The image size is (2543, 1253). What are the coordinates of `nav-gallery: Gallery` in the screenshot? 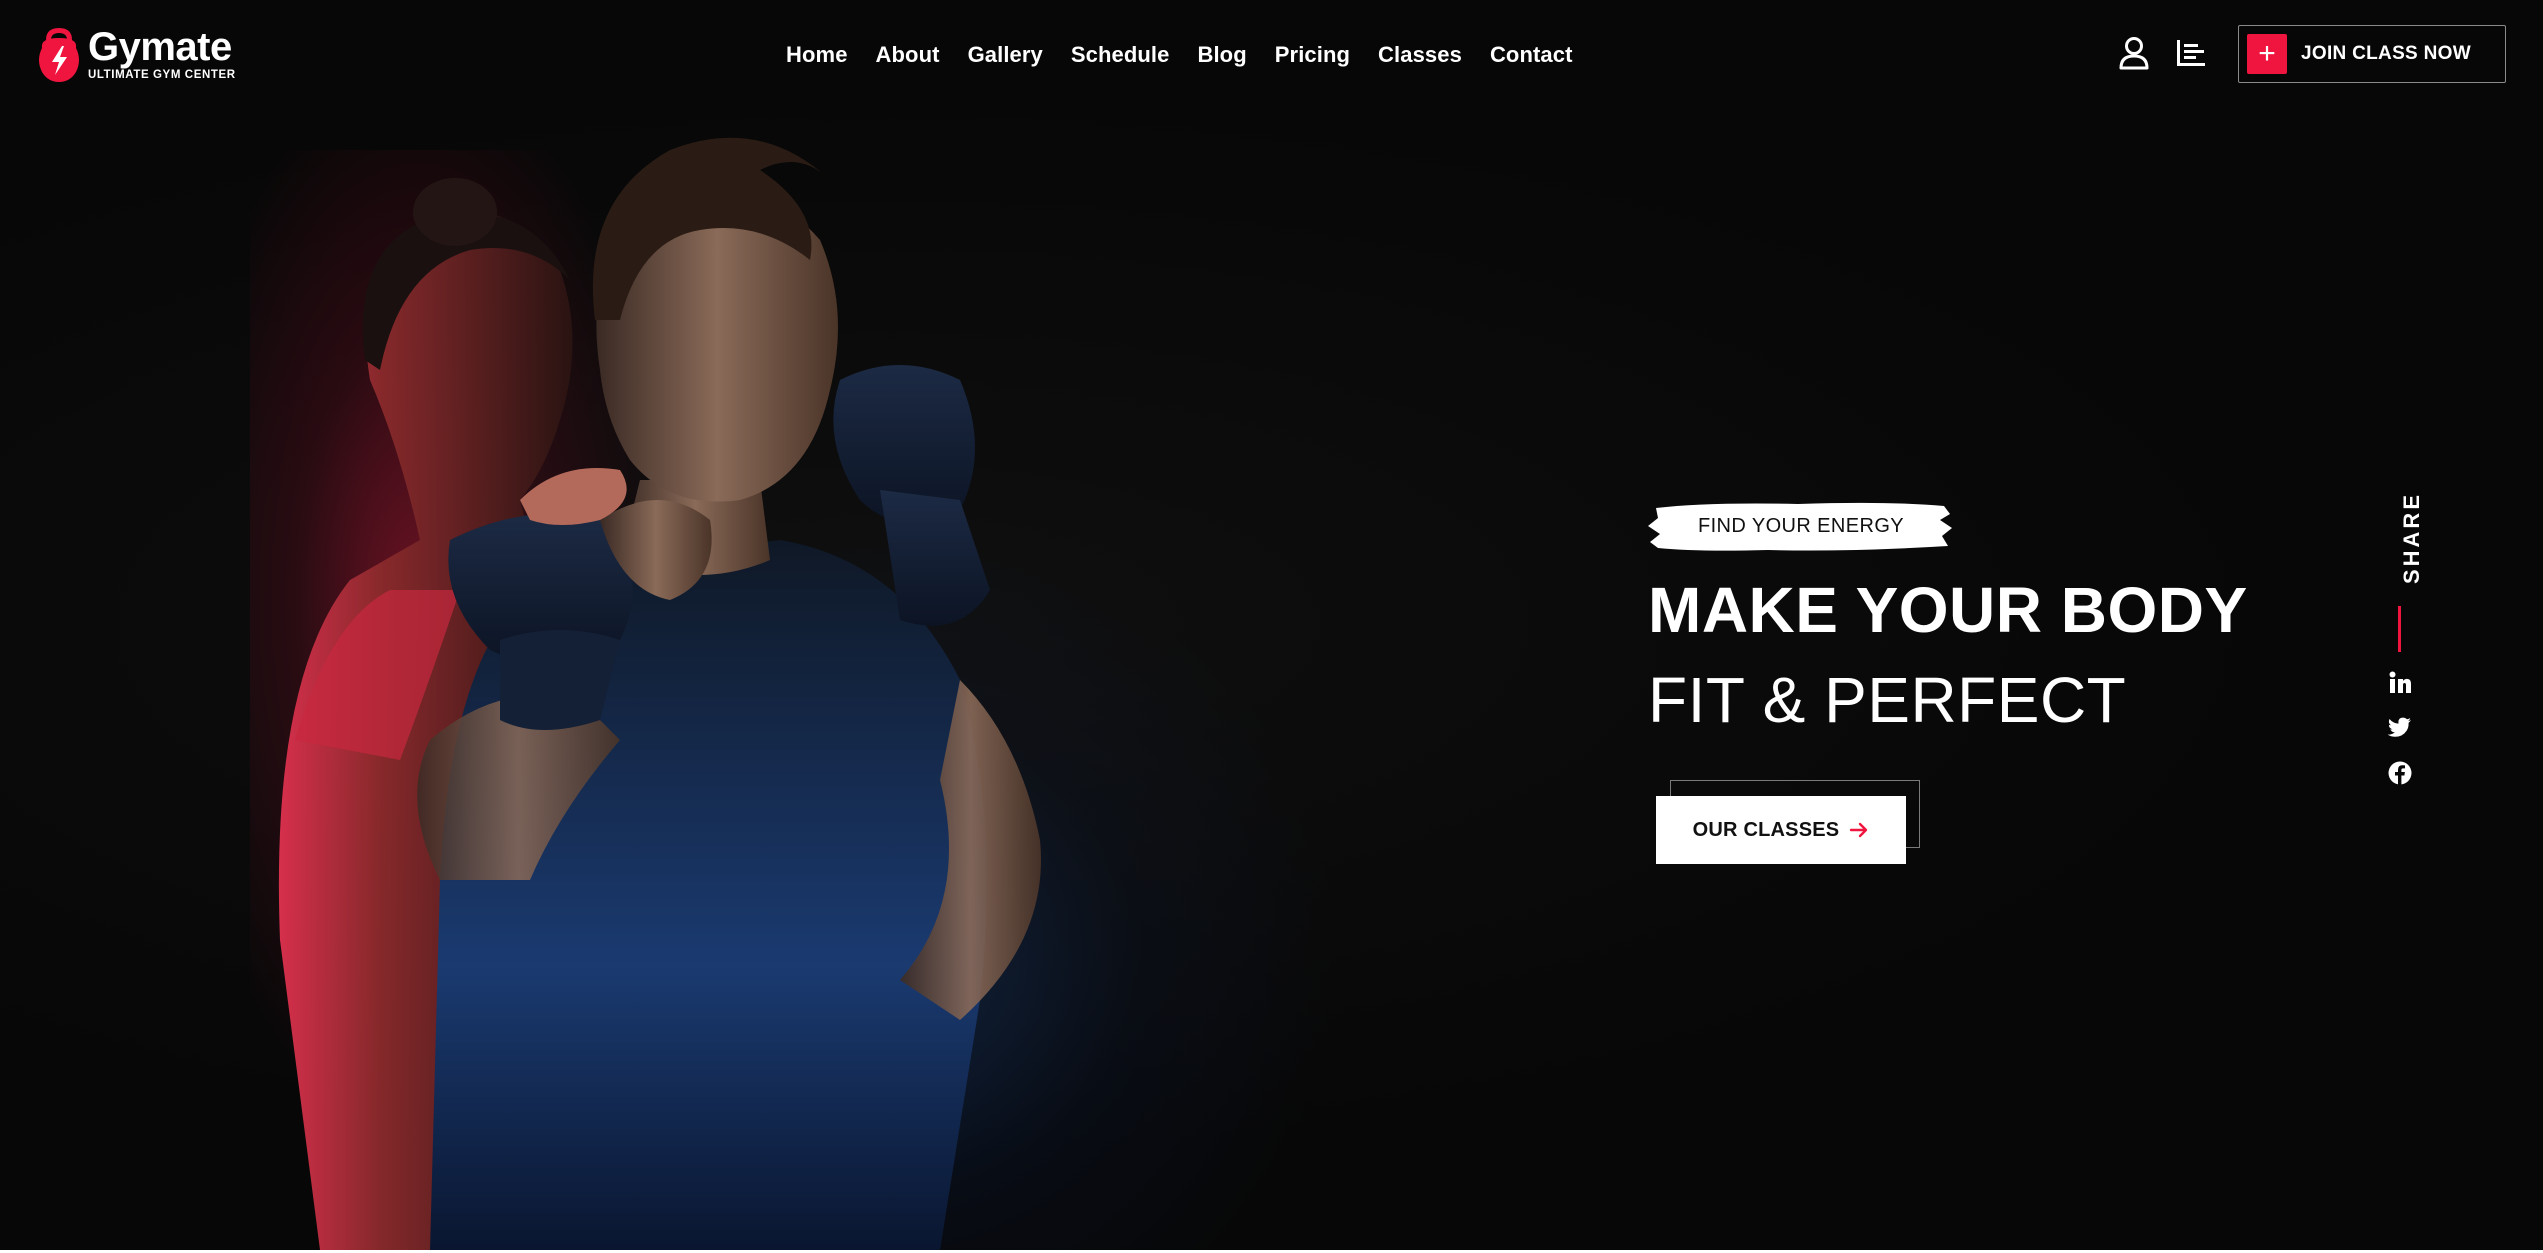 It's located at (1005, 55).